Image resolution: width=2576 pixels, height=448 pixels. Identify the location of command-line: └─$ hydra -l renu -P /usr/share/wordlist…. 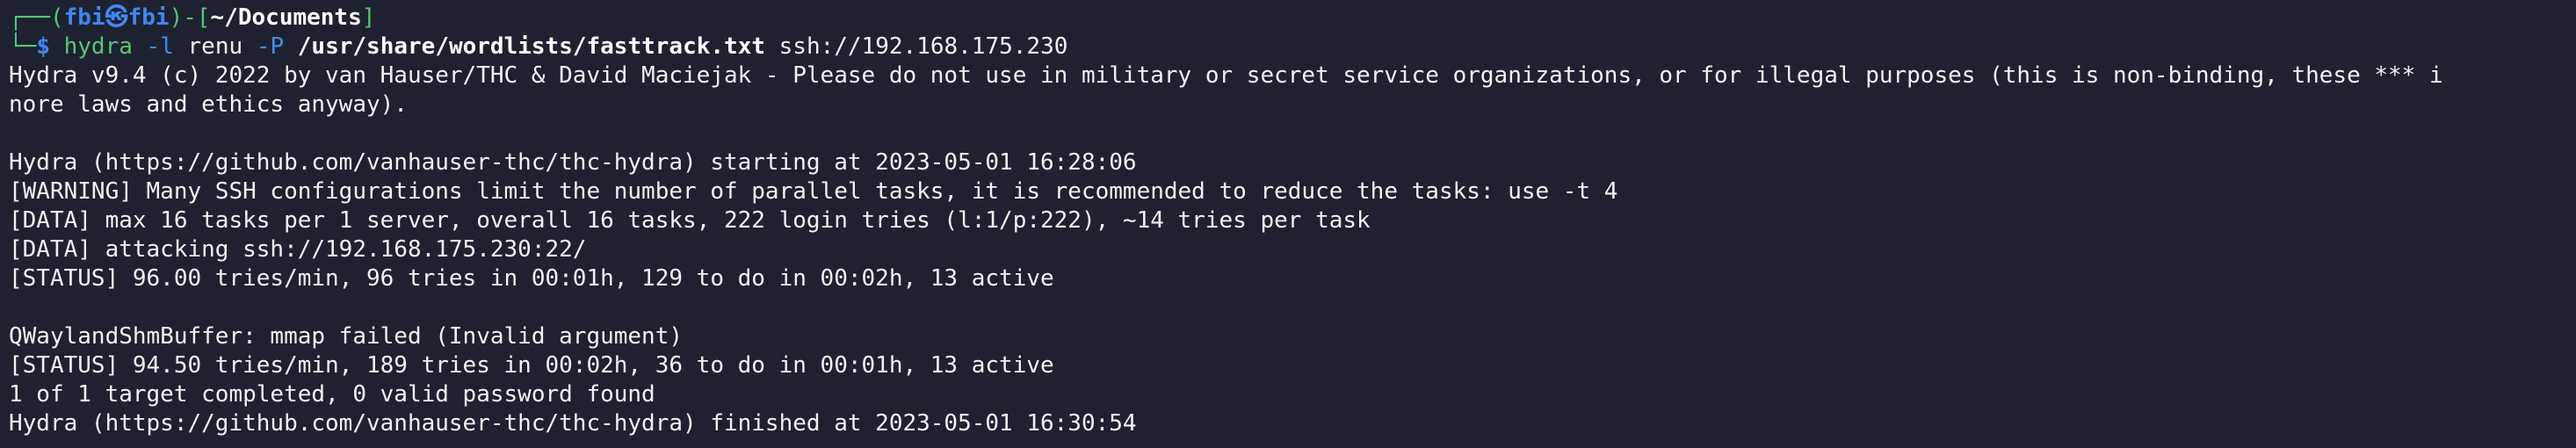
(1292, 47).